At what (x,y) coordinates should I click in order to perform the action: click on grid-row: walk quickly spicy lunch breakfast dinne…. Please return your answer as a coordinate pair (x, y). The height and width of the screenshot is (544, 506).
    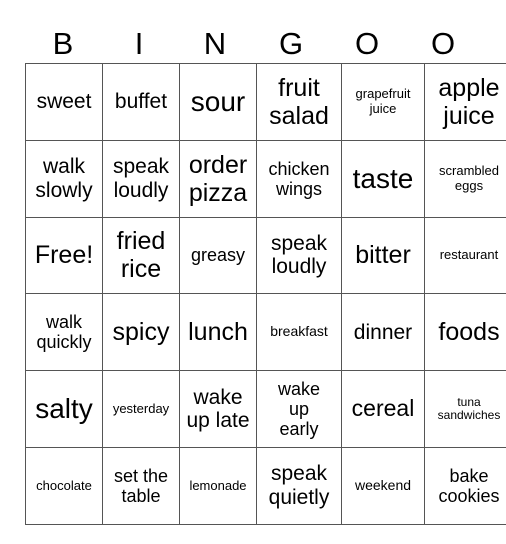
    Looking at the image, I should click on (265, 332).